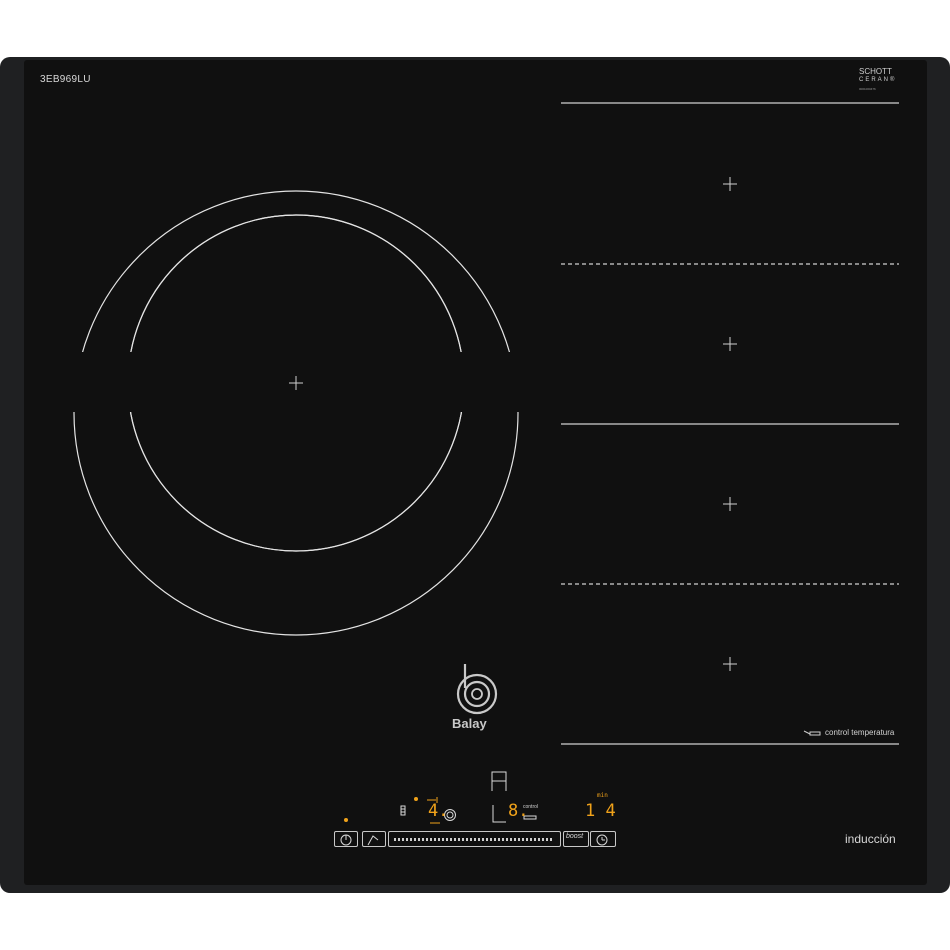  Describe the element at coordinates (65, 79) in the screenshot. I see `model-number: 3EB969LU` at that location.